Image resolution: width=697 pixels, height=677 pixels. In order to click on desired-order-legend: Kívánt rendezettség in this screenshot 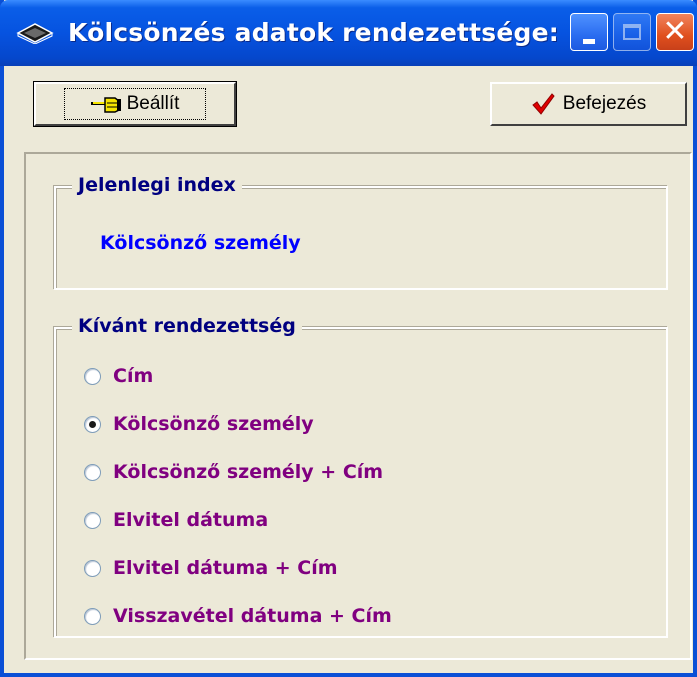, I will do `click(187, 326)`.